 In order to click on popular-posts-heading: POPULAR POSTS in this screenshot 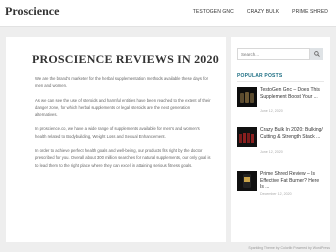, I will do `click(260, 76)`.